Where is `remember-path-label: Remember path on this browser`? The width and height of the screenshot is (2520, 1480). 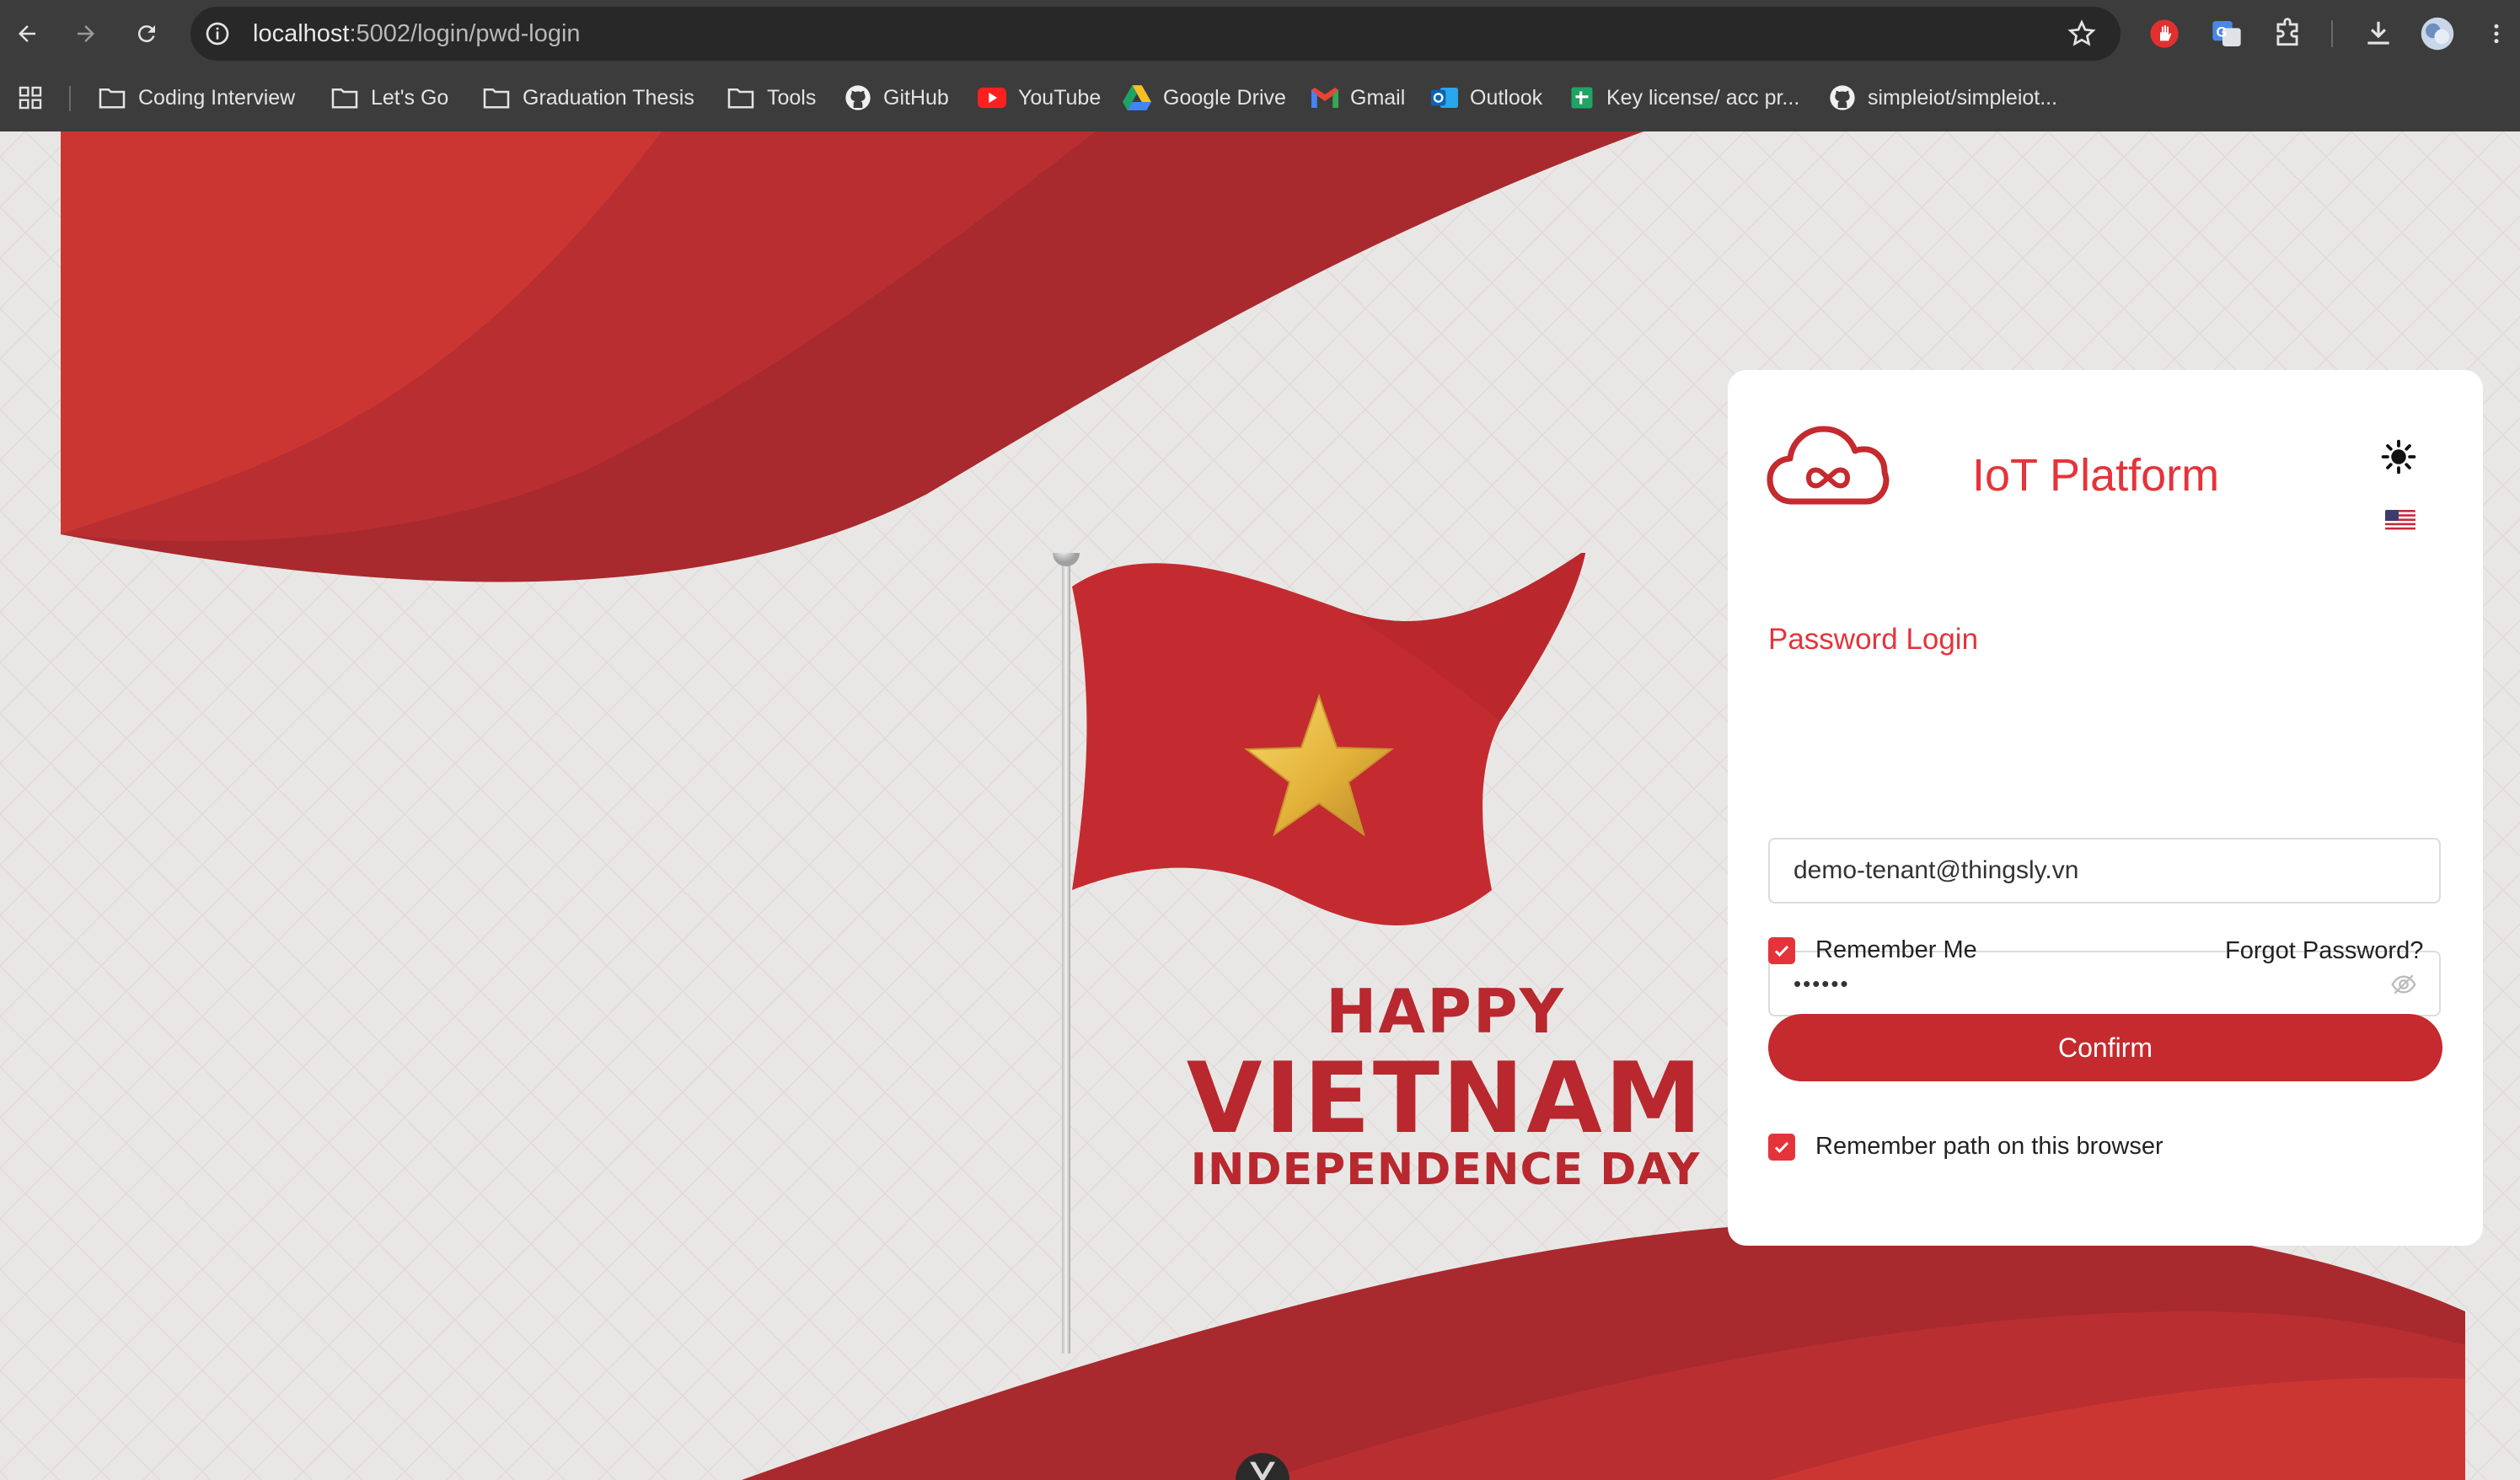
remember-path-label: Remember path on this browser is located at coordinates (1989, 1147).